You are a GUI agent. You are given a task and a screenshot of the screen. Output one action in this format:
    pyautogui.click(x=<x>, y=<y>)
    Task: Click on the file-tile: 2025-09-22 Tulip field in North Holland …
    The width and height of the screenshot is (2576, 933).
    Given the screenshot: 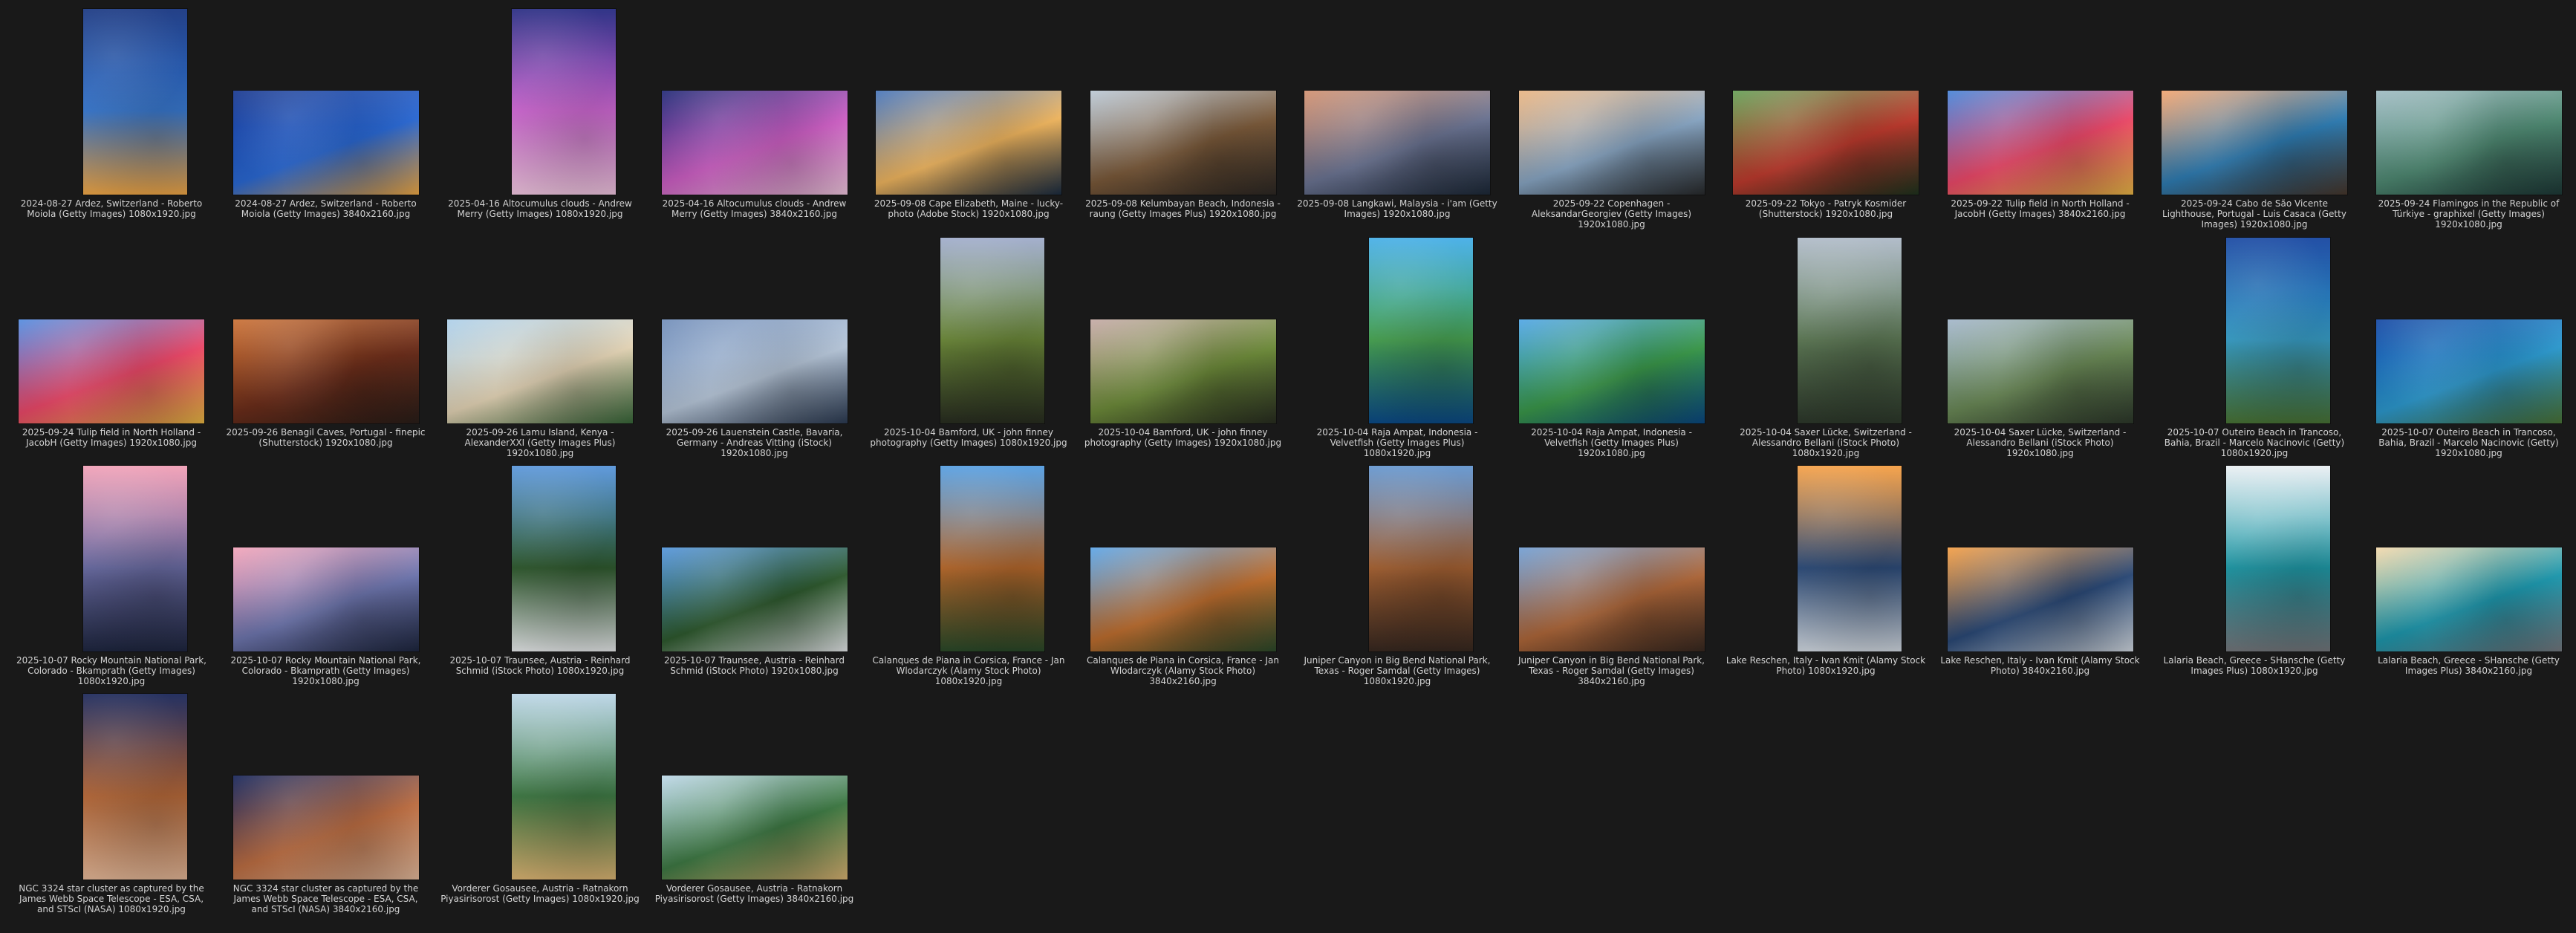 What is the action you would take?
    pyautogui.click(x=2040, y=118)
    